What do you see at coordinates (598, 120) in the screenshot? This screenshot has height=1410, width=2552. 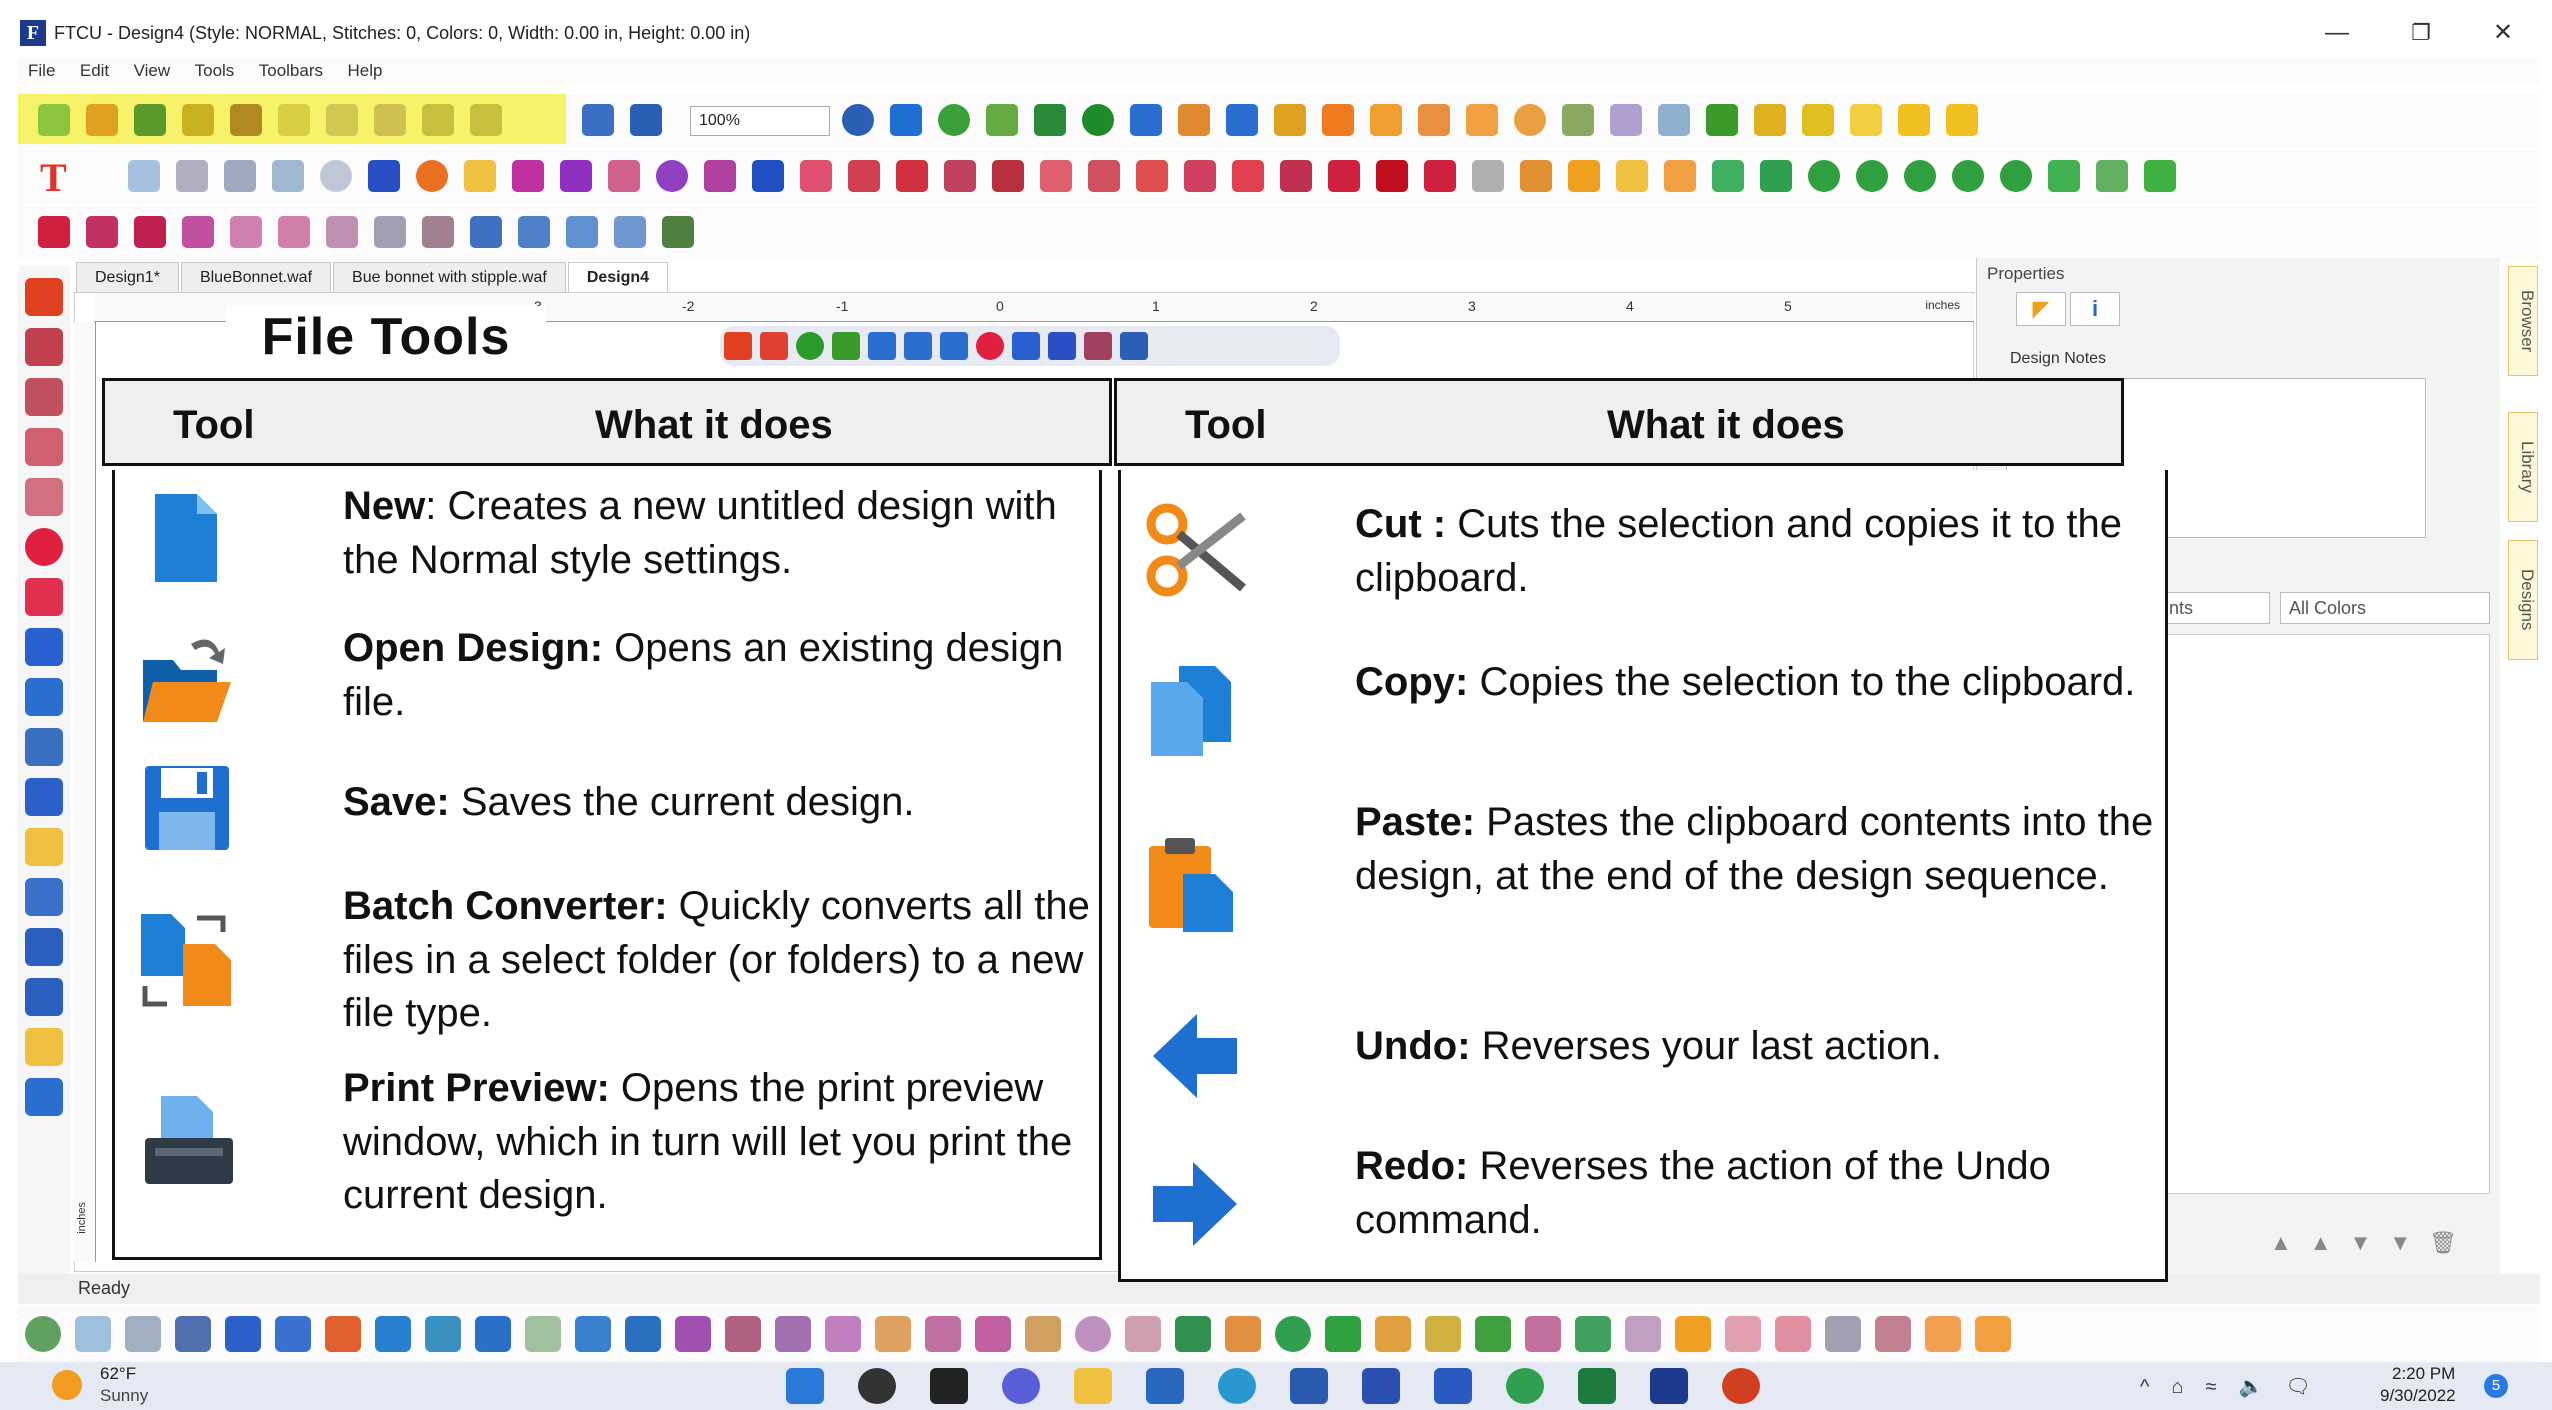 I see `grid-view-icon` at bounding box center [598, 120].